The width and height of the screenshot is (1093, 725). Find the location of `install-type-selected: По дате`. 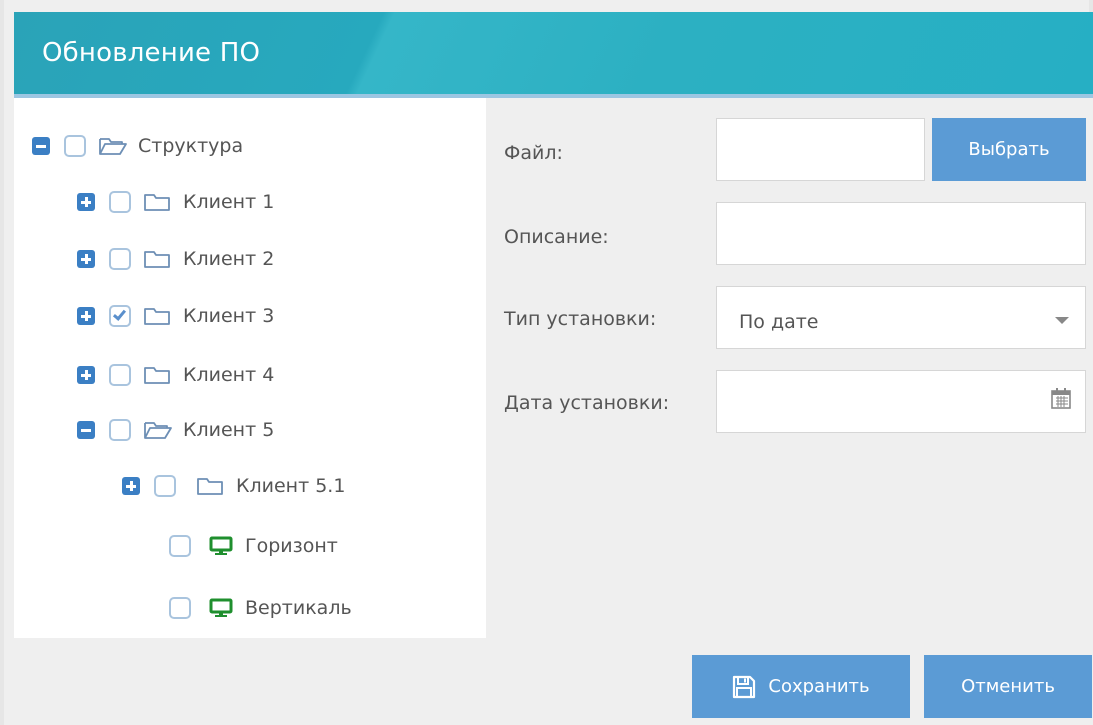

install-type-selected: По дате is located at coordinates (779, 322).